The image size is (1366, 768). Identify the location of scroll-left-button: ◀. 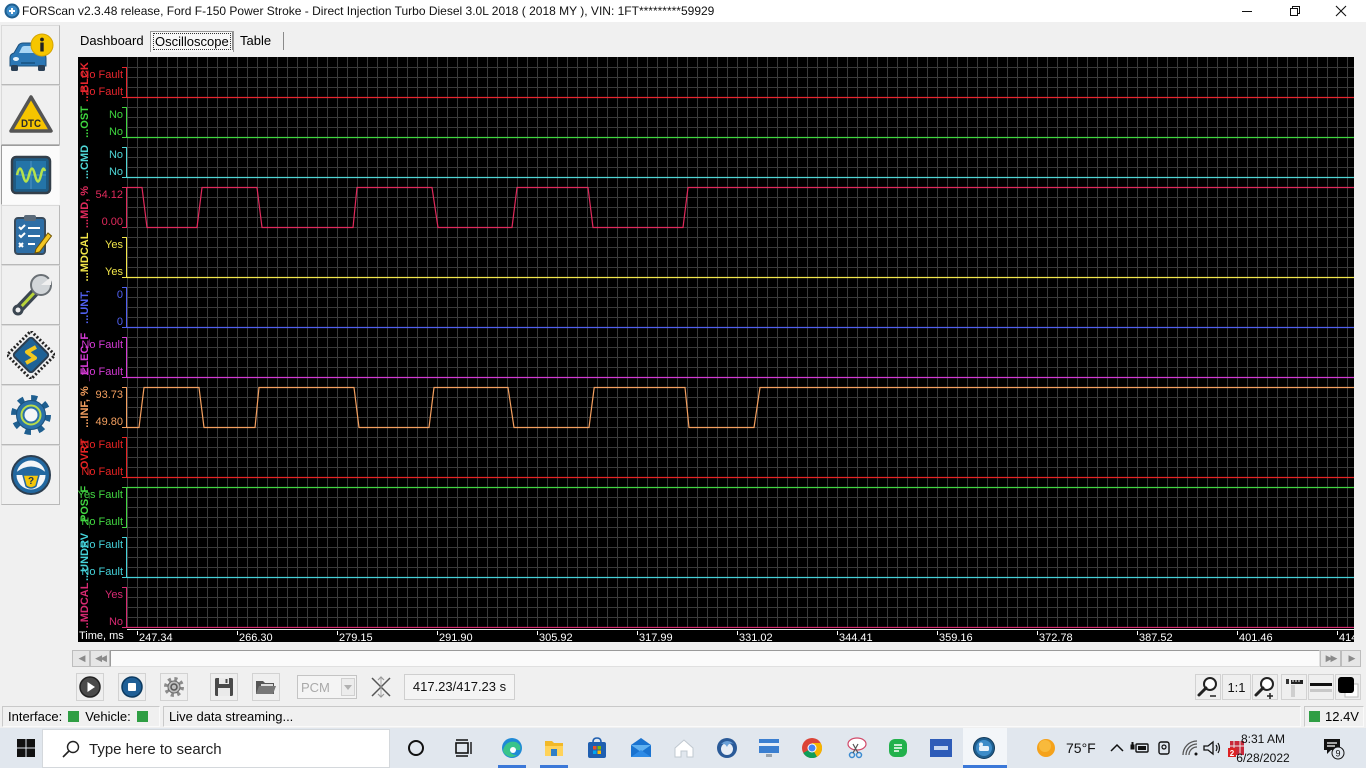
(81, 658).